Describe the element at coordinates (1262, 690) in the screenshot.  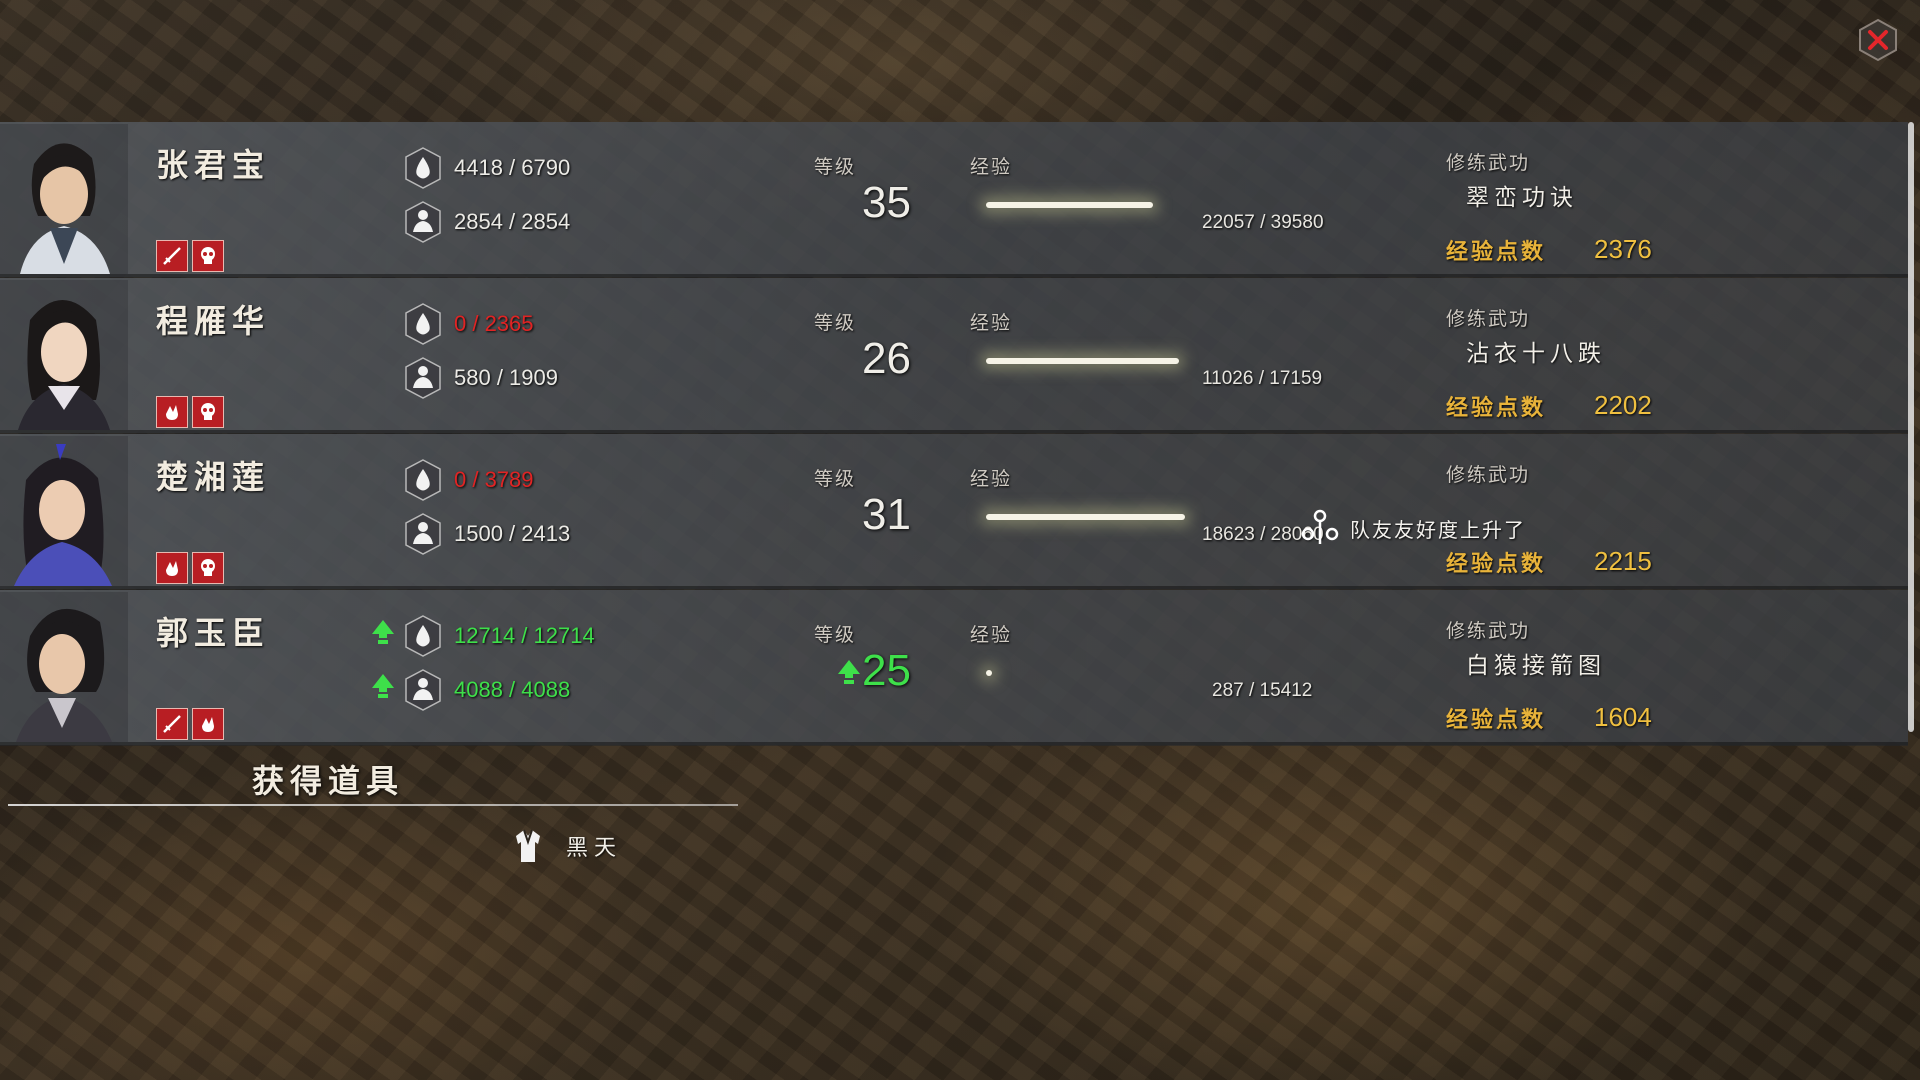
I see `exp-value: 287 / 15412` at that location.